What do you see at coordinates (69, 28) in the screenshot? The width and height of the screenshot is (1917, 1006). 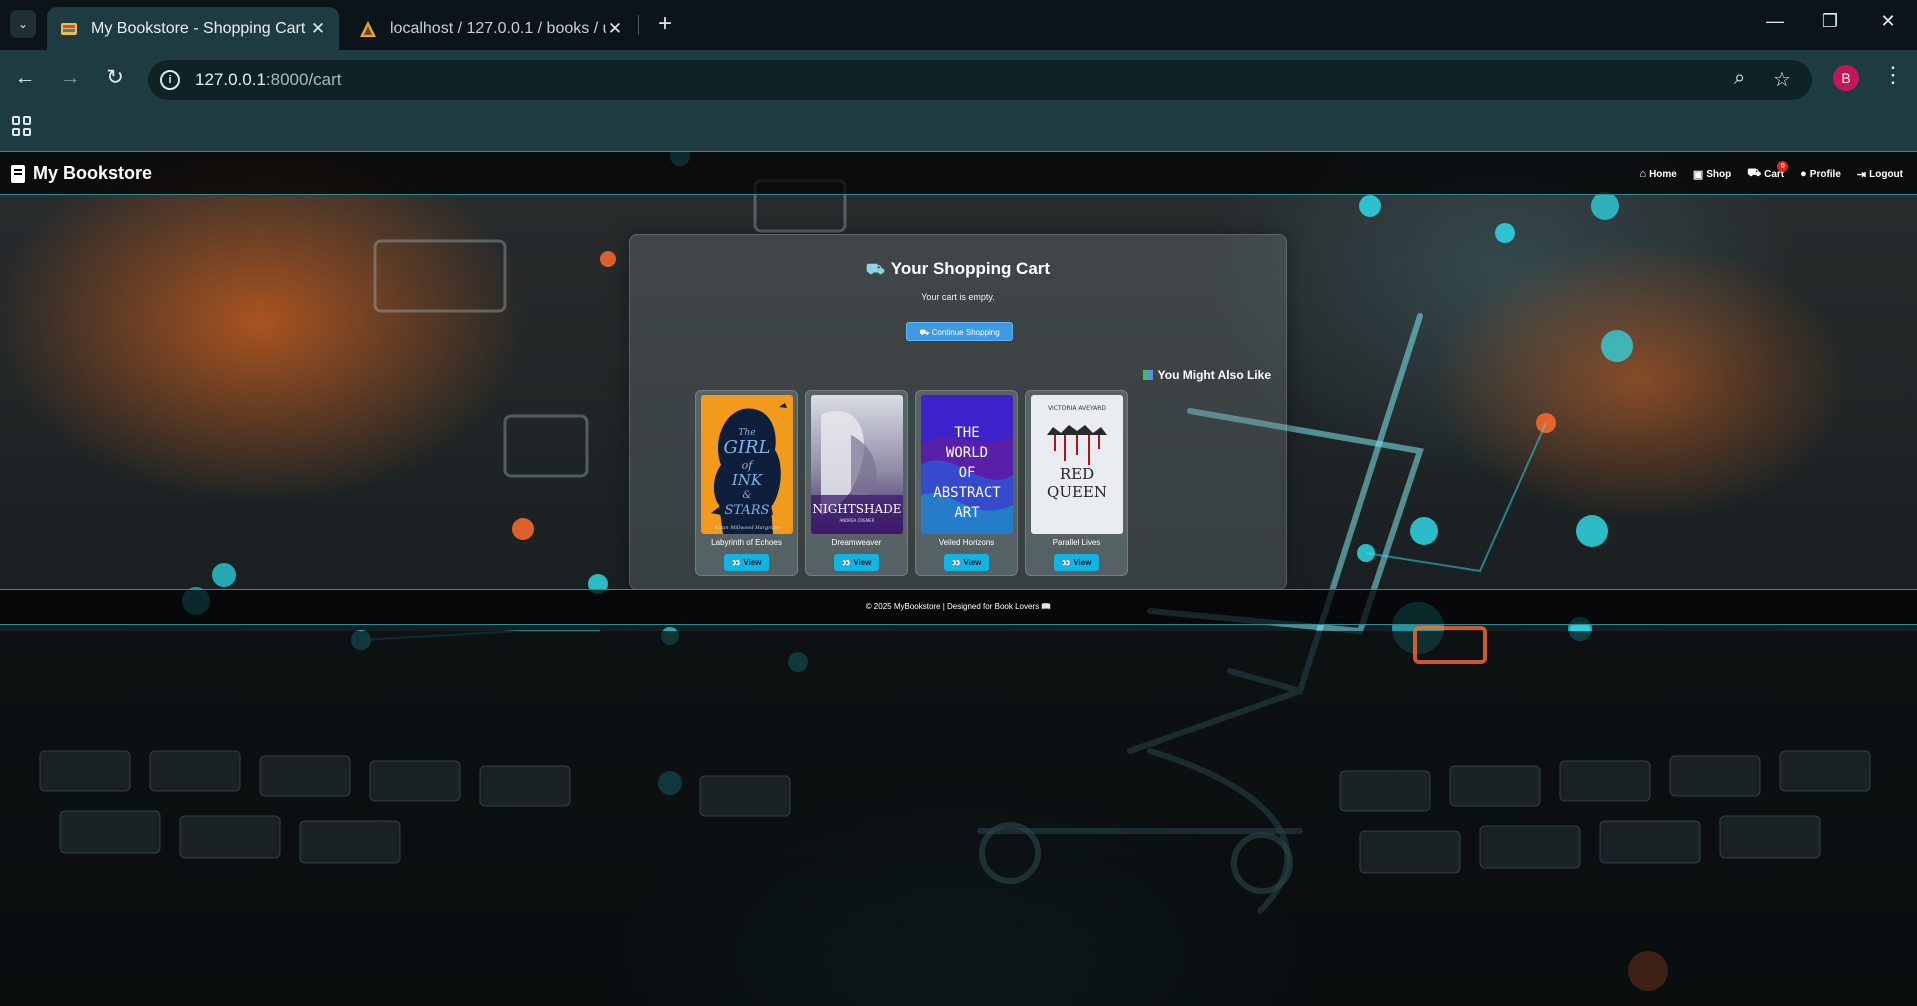 I see `bookstore-favicon-icon` at bounding box center [69, 28].